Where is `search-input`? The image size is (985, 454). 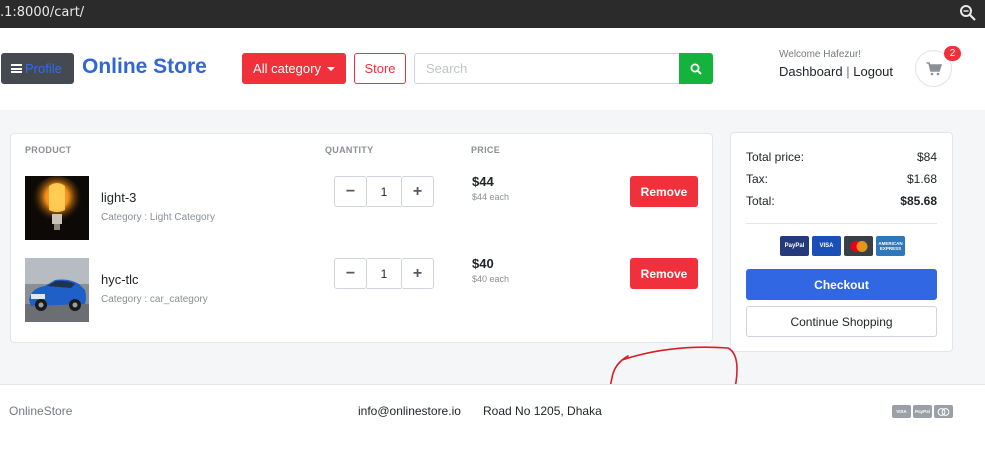
search-input is located at coordinates (547, 68).